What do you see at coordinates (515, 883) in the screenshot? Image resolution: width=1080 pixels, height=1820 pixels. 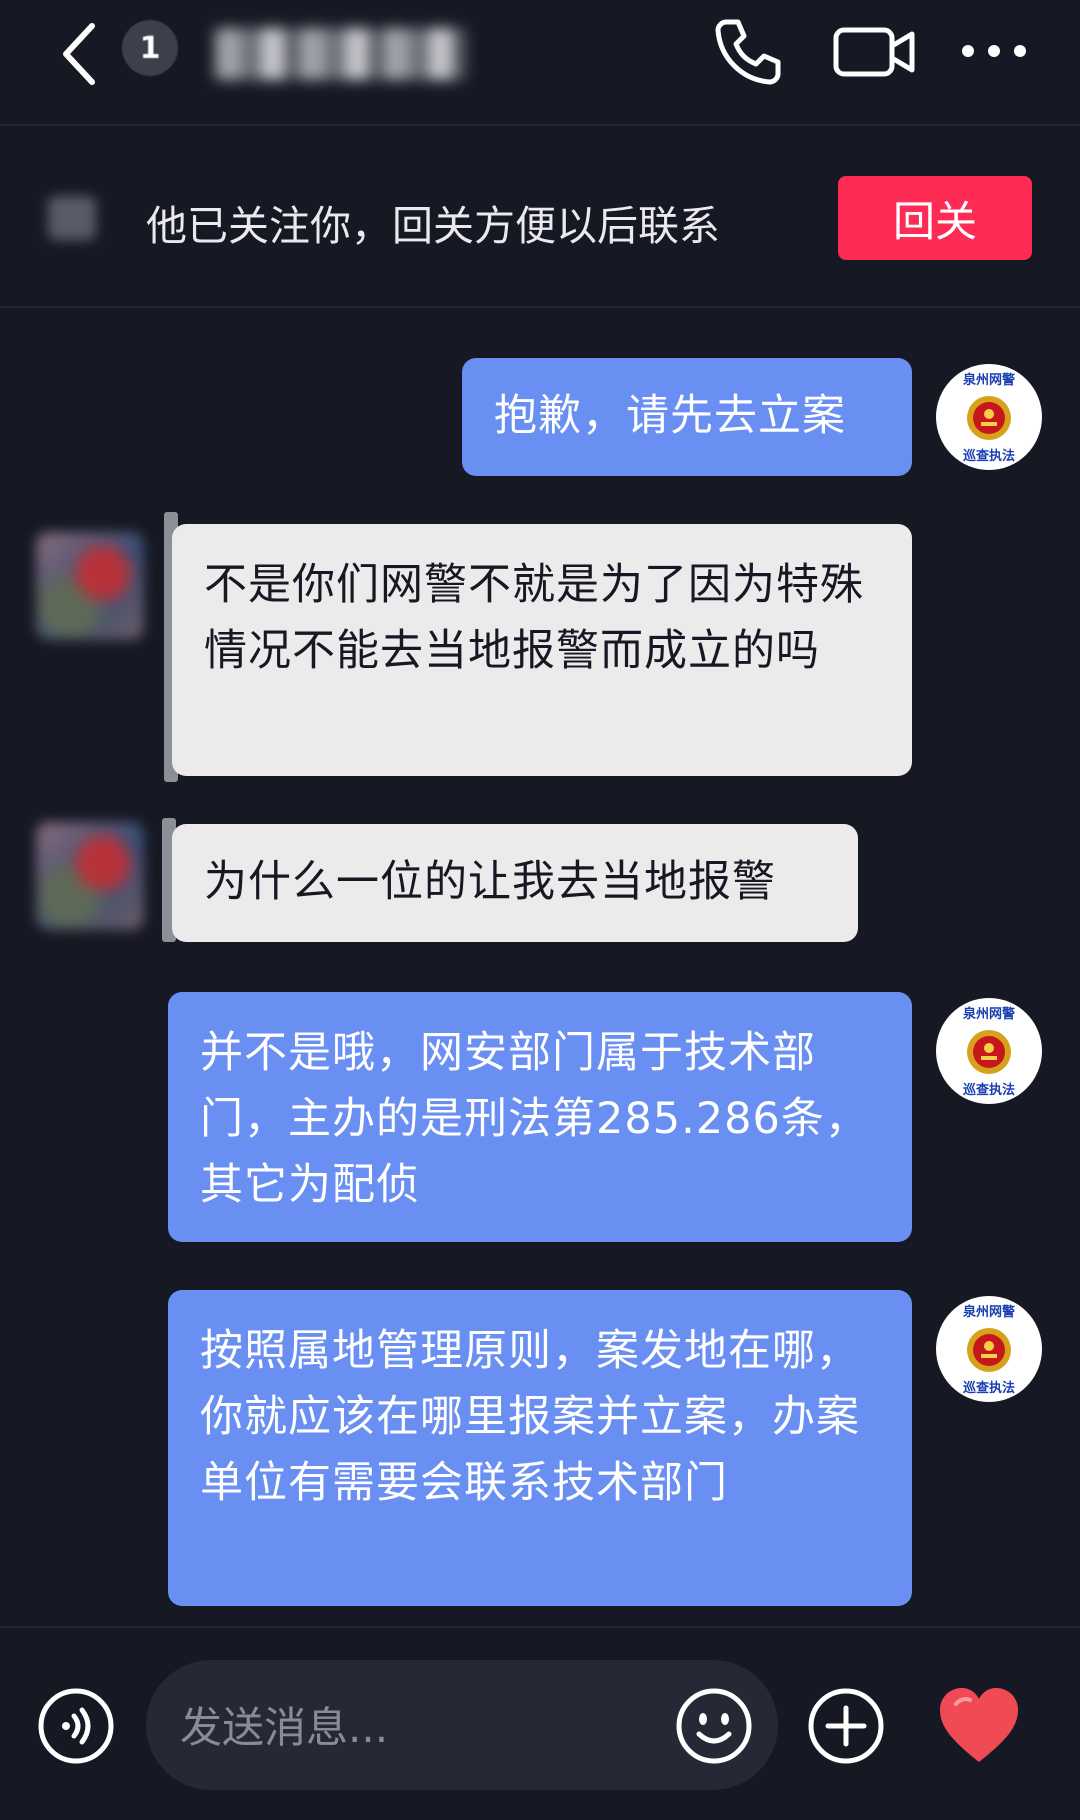 I see `message-bubble-received: 为什么一位的让我去当地报警` at bounding box center [515, 883].